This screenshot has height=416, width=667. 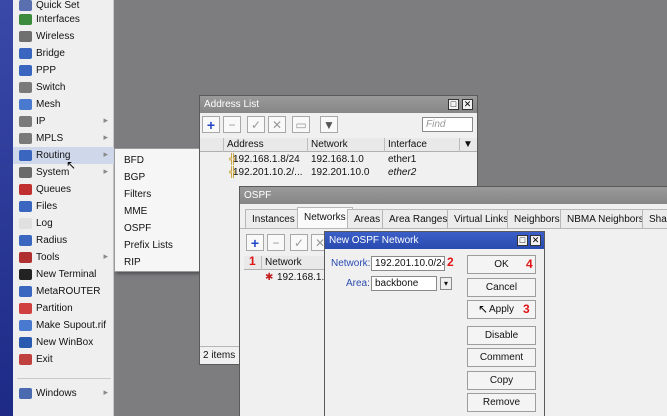 What do you see at coordinates (63, 393) in the screenshot?
I see `menu-item-windows: Windows ▸` at bounding box center [63, 393].